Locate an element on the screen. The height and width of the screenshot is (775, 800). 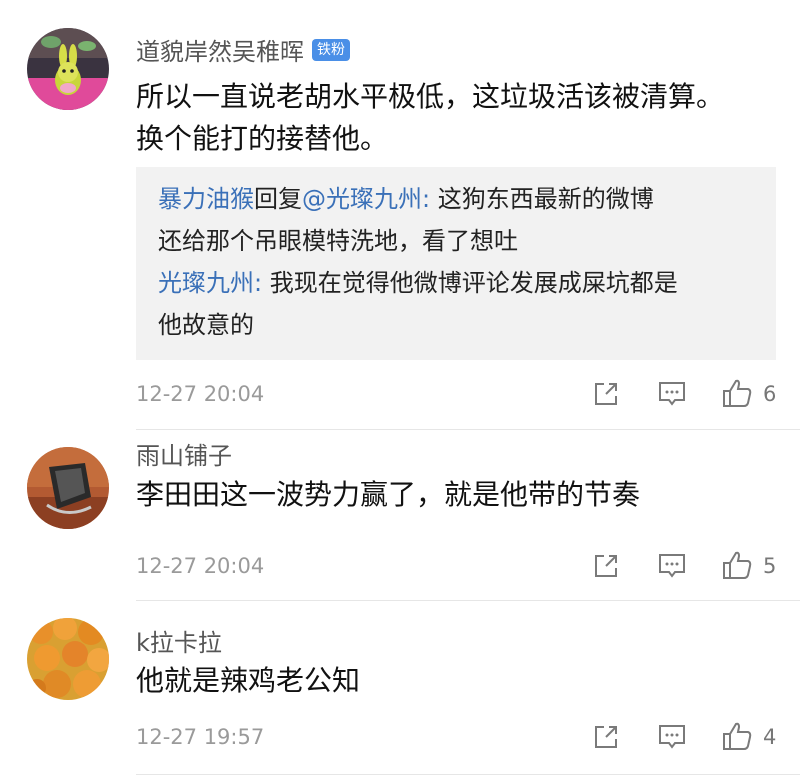
reply-author: 暴力油猴 is located at coordinates (206, 199).